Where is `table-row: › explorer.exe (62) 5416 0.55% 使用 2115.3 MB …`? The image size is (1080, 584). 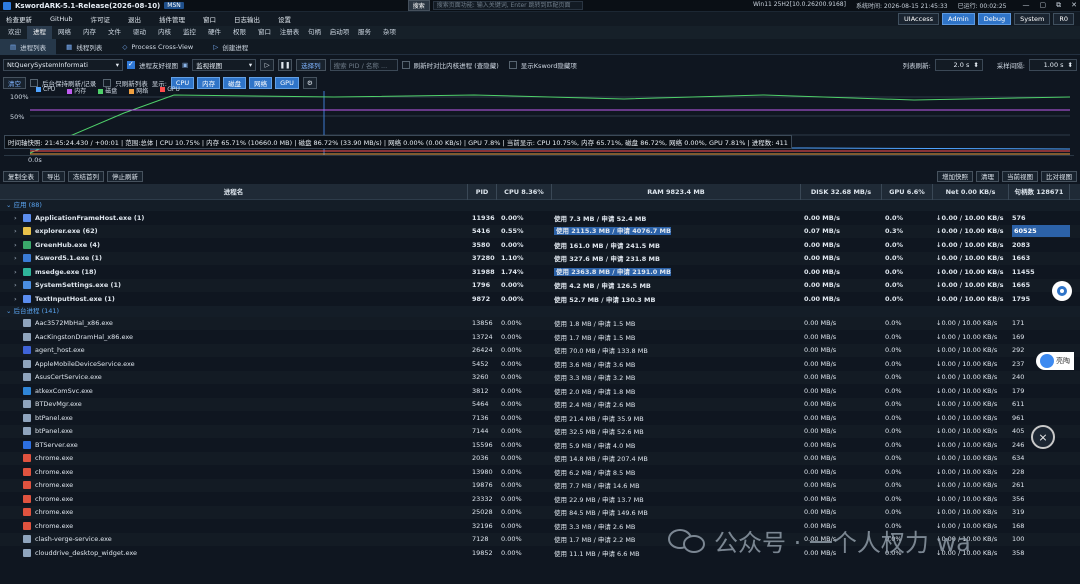 table-row: › explorer.exe (62) 5416 0.55% 使用 2115.3 MB … is located at coordinates (540, 231).